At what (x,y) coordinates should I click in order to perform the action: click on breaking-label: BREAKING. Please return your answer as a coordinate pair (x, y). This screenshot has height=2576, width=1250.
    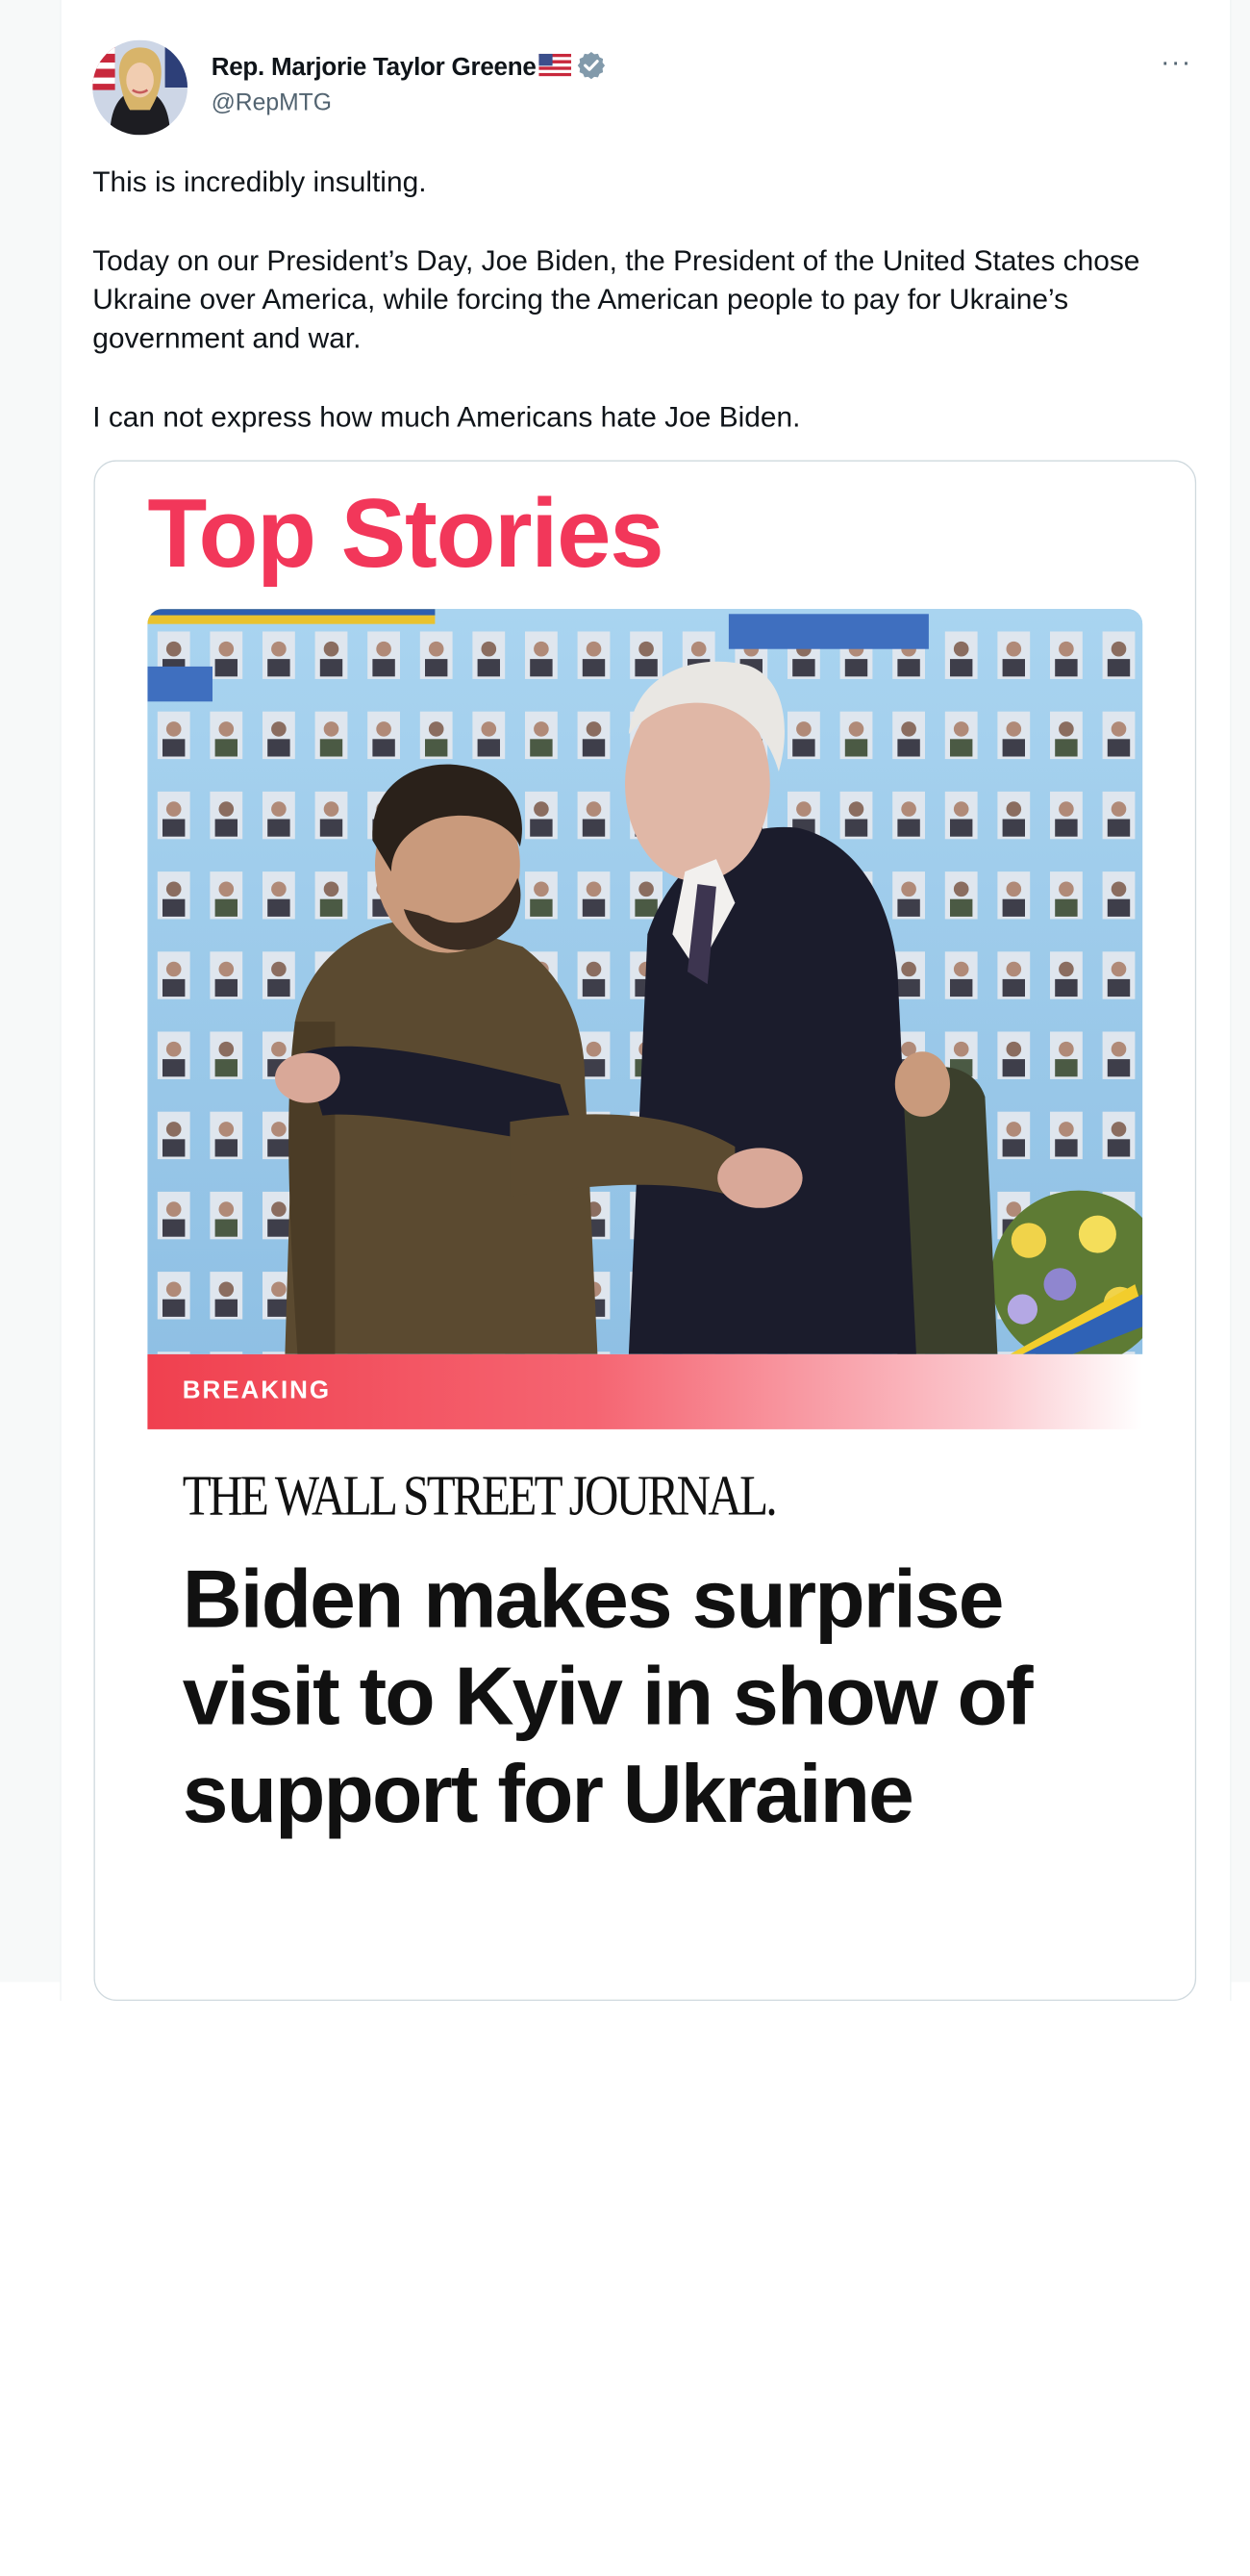
    Looking at the image, I should click on (257, 1390).